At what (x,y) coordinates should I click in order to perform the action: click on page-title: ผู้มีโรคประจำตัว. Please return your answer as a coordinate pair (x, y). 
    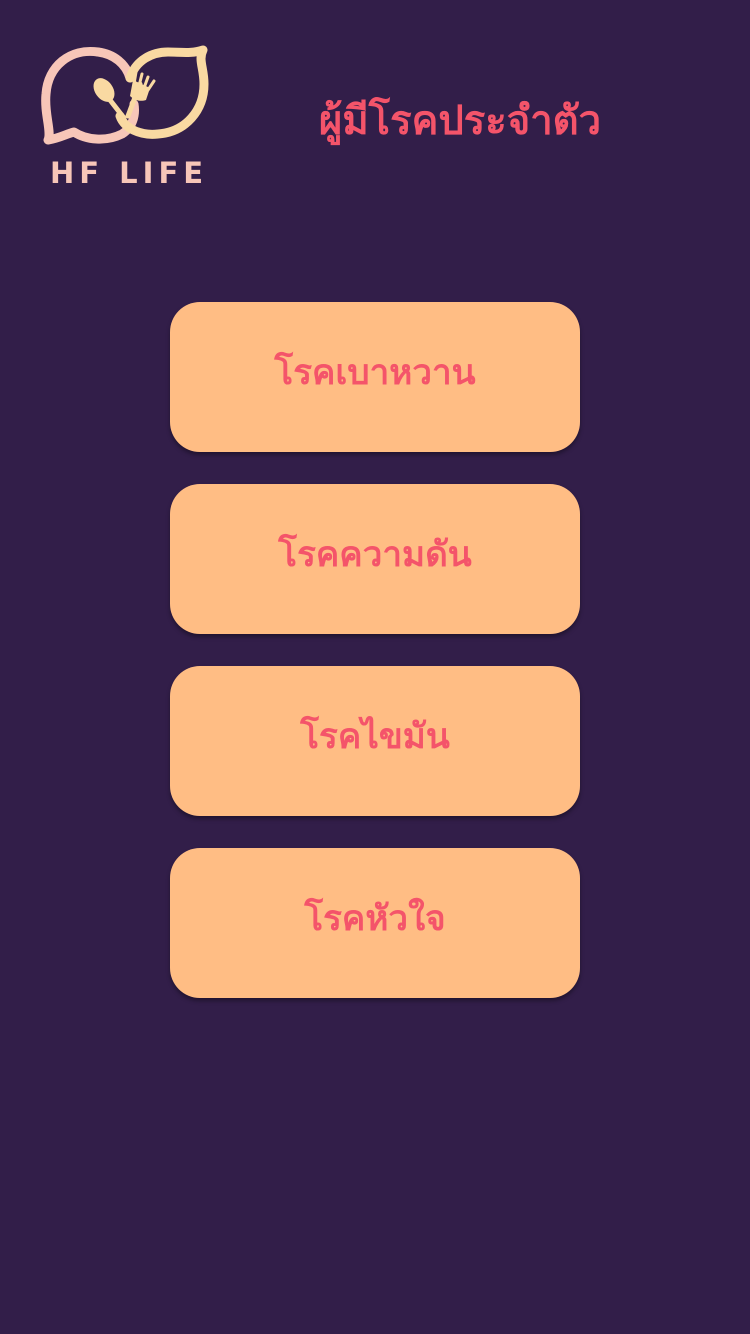
    Looking at the image, I should click on (460, 121).